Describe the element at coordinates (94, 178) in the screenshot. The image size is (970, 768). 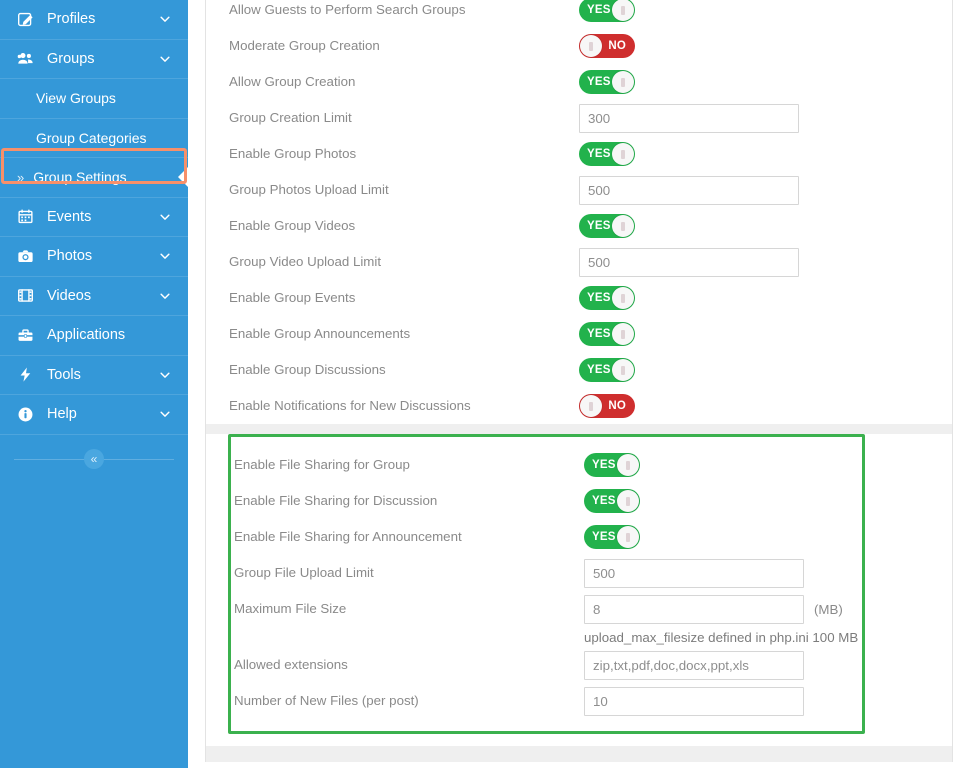
I see `sidebar-item-group-settings: » Group Settings` at that location.